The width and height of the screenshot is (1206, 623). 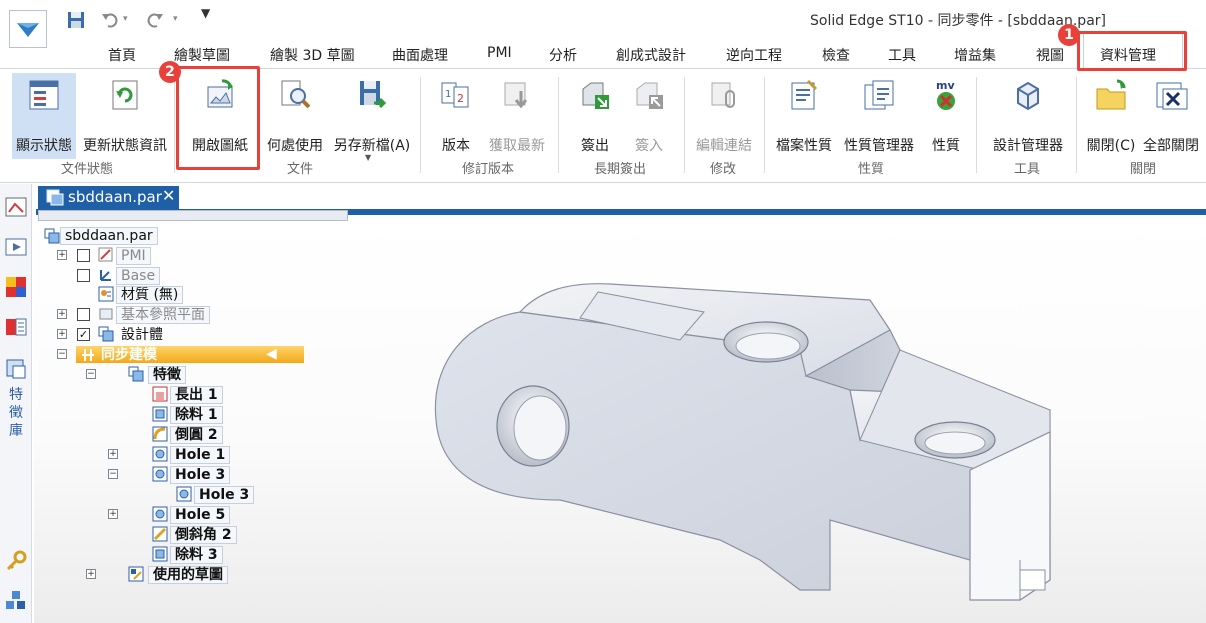 I want to click on properties-icon: mv, so click(x=946, y=95).